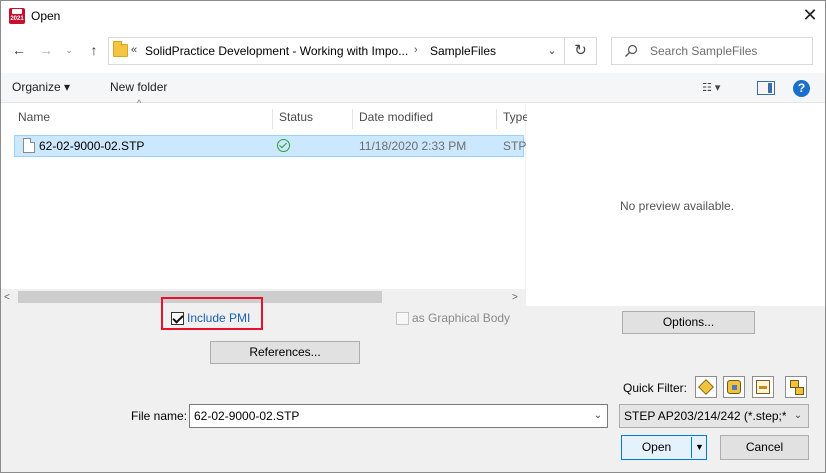 This screenshot has width=826, height=473. What do you see at coordinates (134, 50) in the screenshot?
I see `breadcrumb-overflow: «` at bounding box center [134, 50].